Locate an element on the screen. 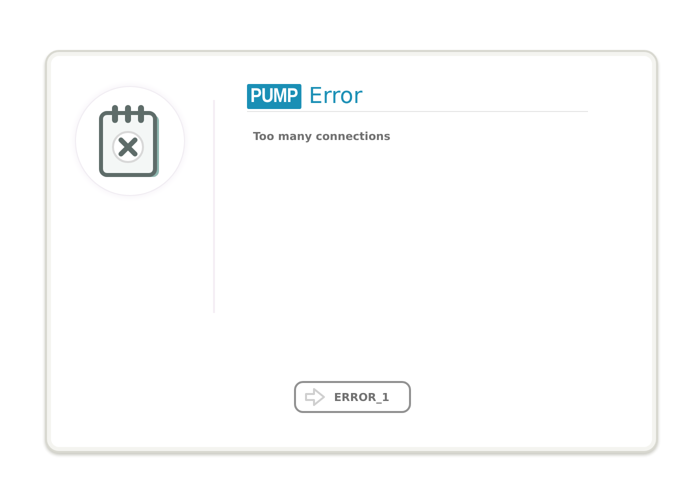 Image resolution: width=700 pixels, height=500 pixels. notepad-error-icon is located at coordinates (130, 141).